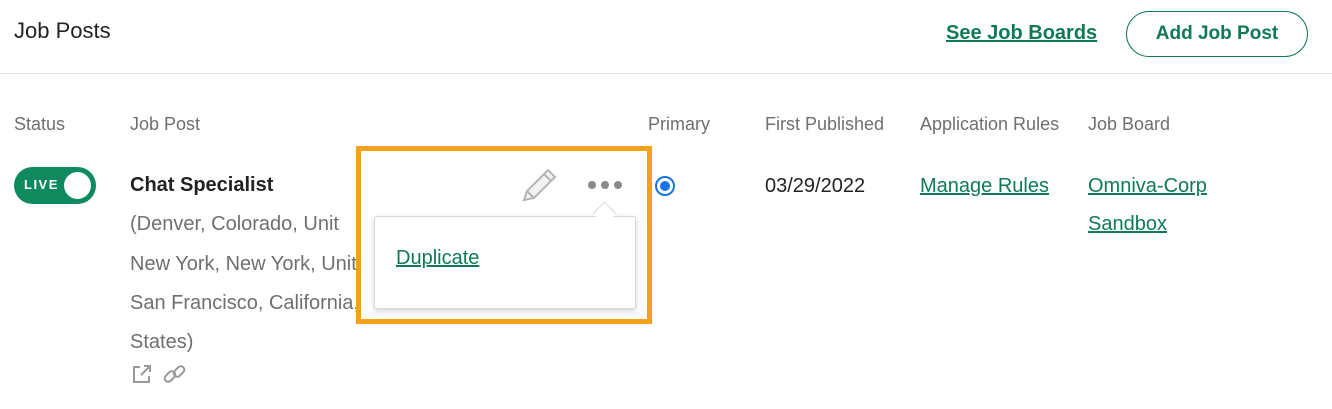 The height and width of the screenshot is (409, 1332). Describe the element at coordinates (984, 186) in the screenshot. I see `manage-rules-link: Manage Rules` at that location.